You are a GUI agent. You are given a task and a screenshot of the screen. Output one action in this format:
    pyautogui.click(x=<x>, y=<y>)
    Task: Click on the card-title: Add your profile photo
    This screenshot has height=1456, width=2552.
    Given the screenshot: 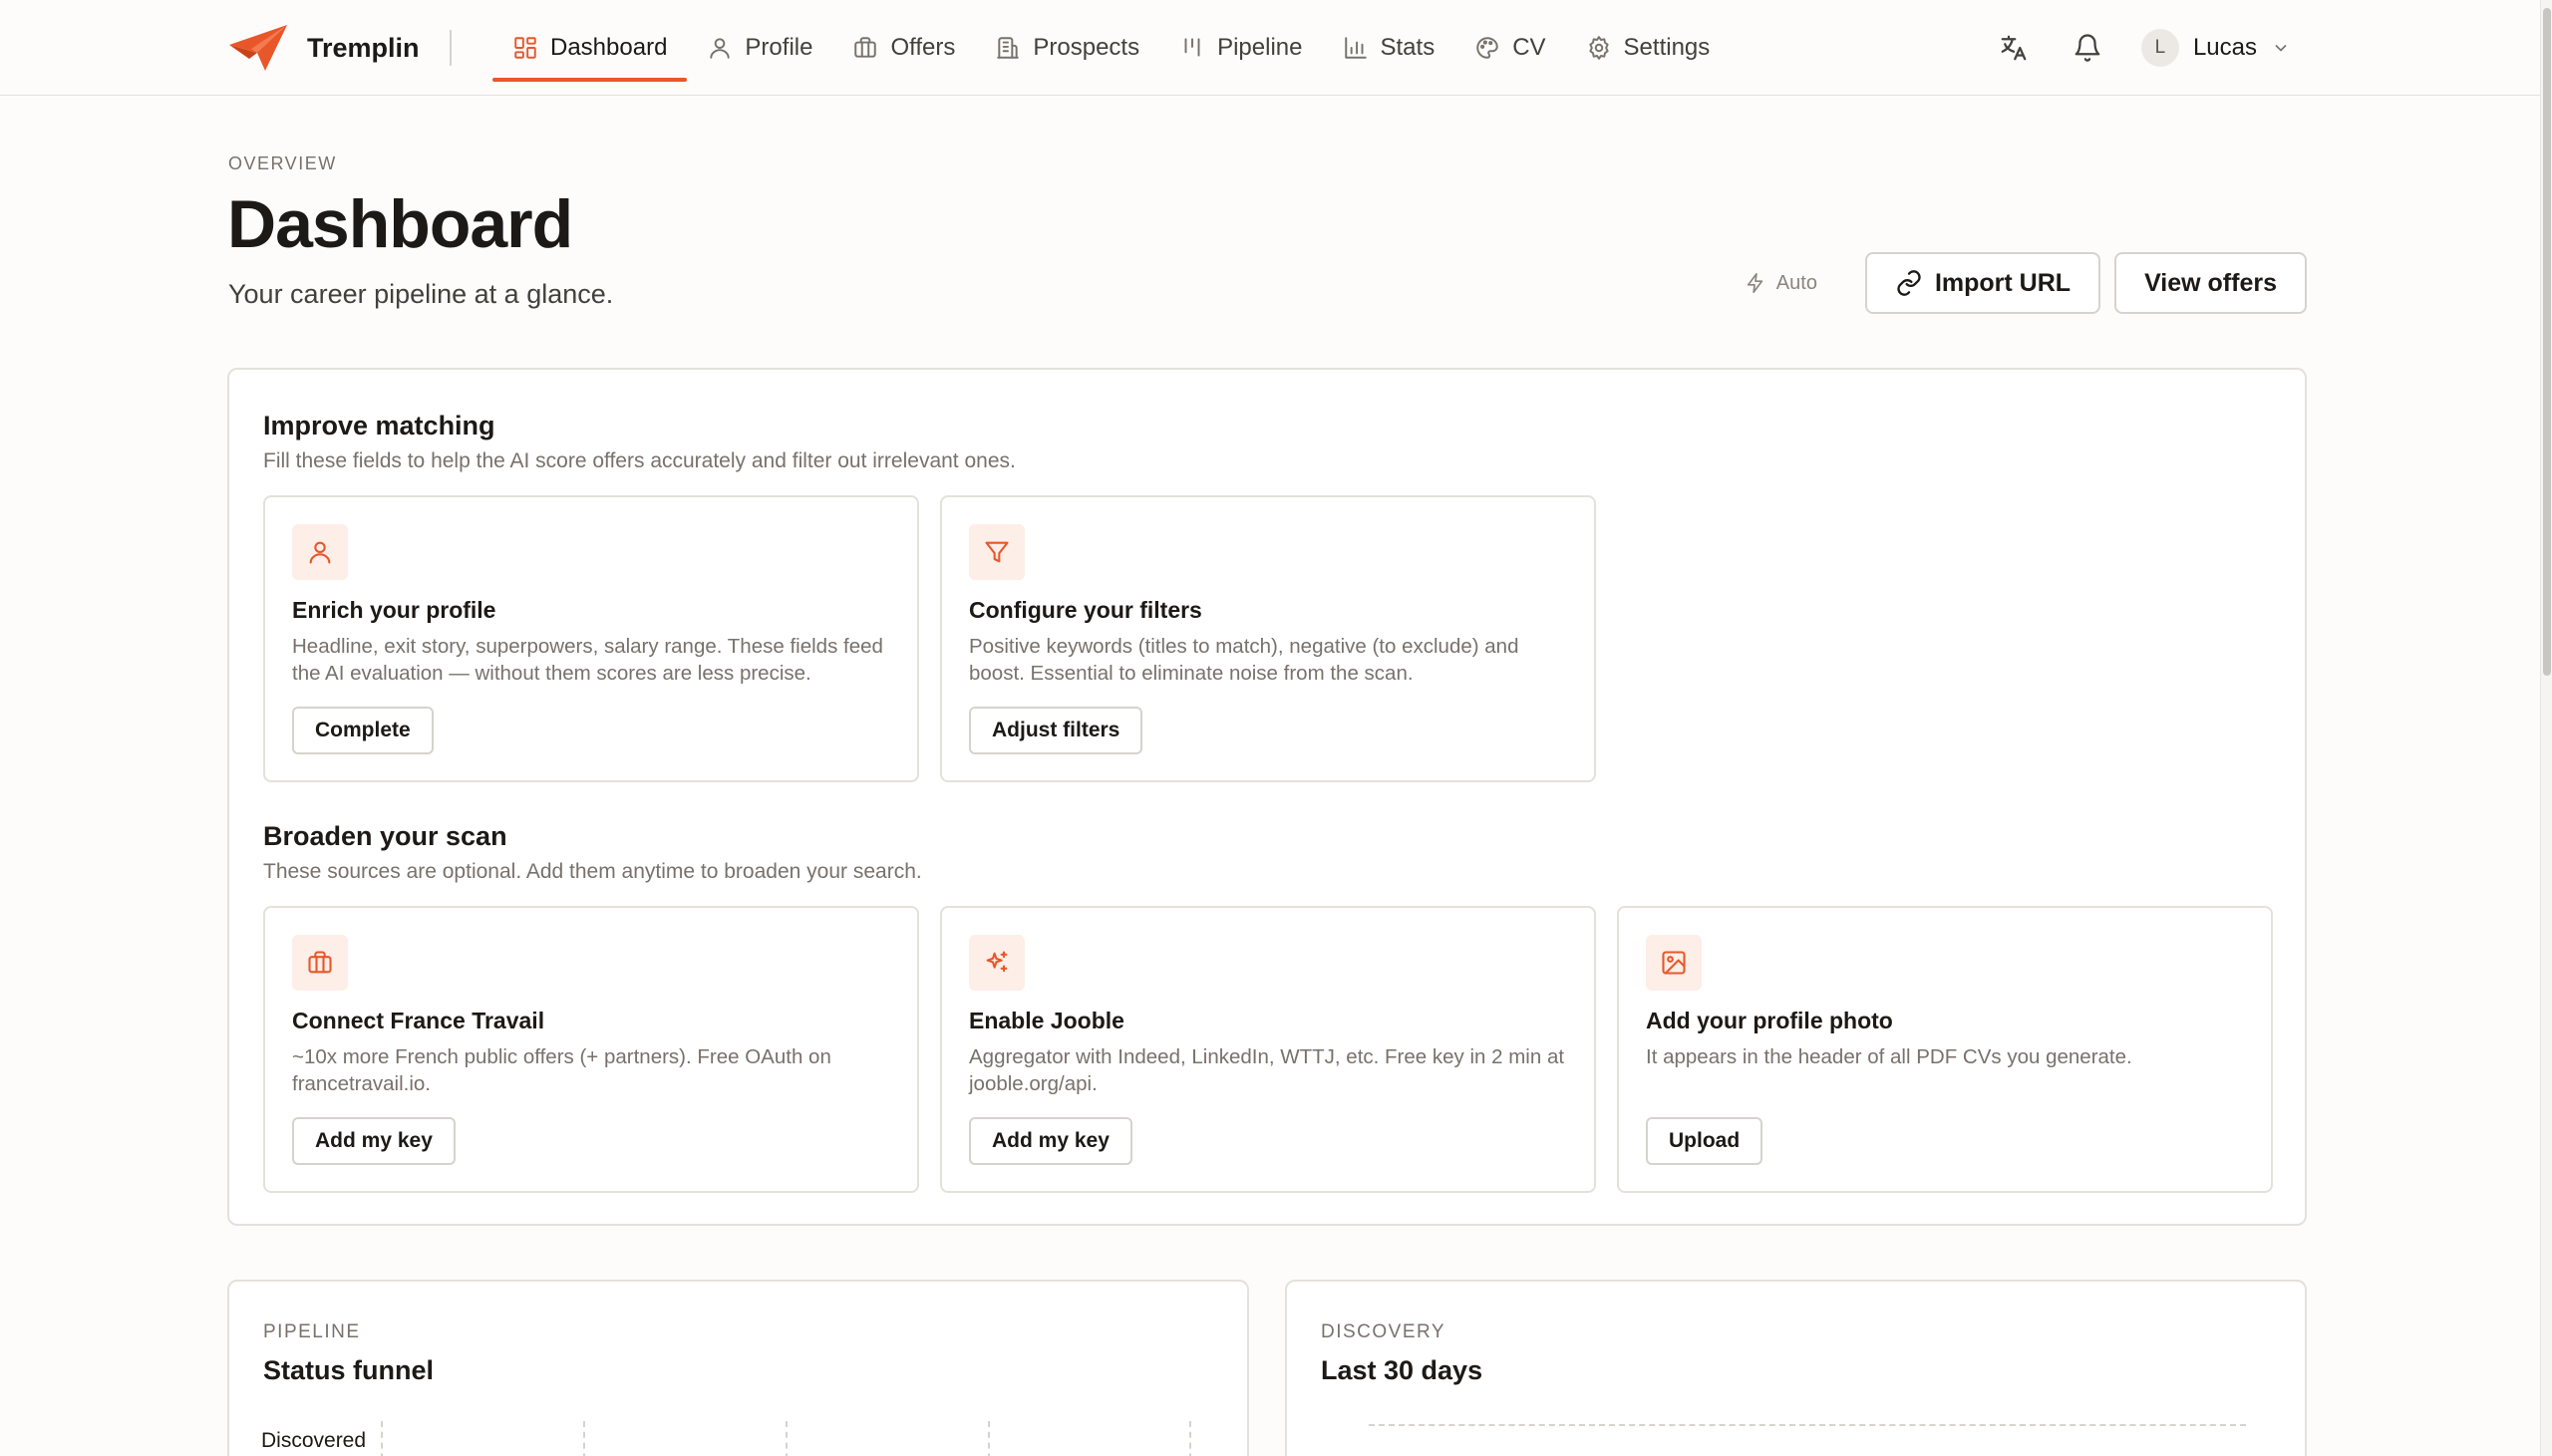 What is the action you would take?
    pyautogui.click(x=1769, y=1020)
    